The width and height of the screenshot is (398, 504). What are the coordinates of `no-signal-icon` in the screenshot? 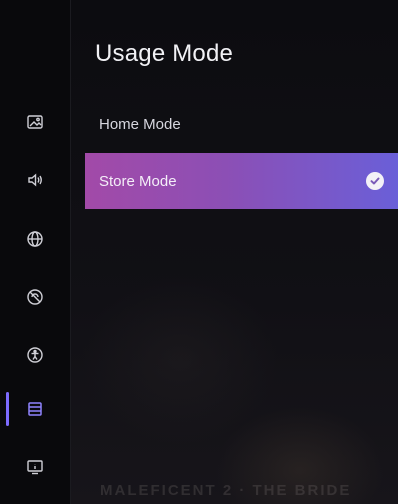 It's located at (35, 297).